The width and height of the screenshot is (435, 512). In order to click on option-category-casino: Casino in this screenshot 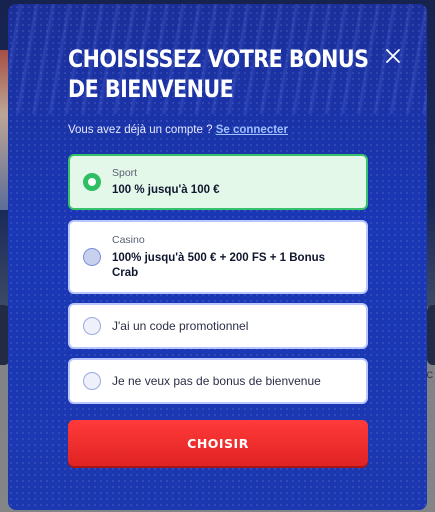, I will do `click(128, 240)`.